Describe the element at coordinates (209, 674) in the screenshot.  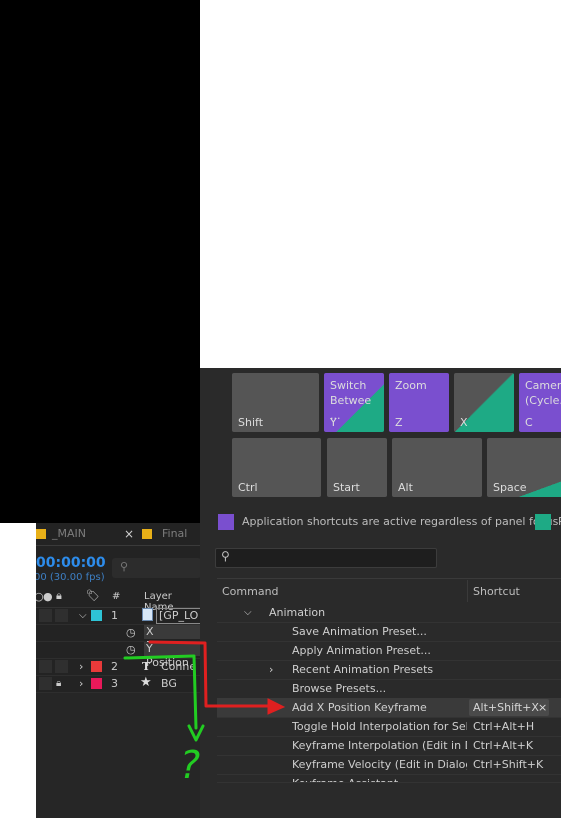
I see `red-arrow-line` at that location.